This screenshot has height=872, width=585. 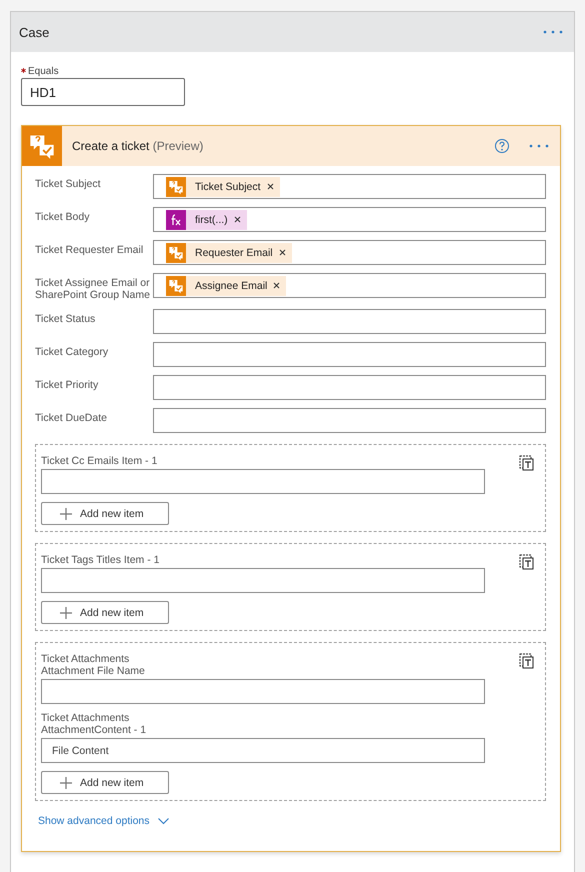 What do you see at coordinates (93, 665) in the screenshot?
I see `field-label: Ticket Attachments Attachment File Name` at bounding box center [93, 665].